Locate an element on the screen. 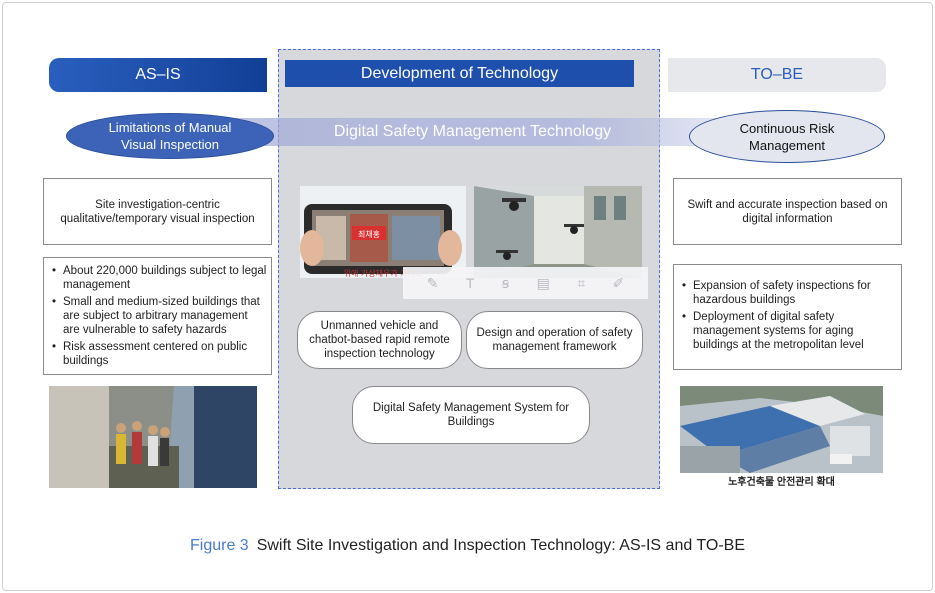 The image size is (935, 593). development-header-label: Development of Technology is located at coordinates (459, 73).